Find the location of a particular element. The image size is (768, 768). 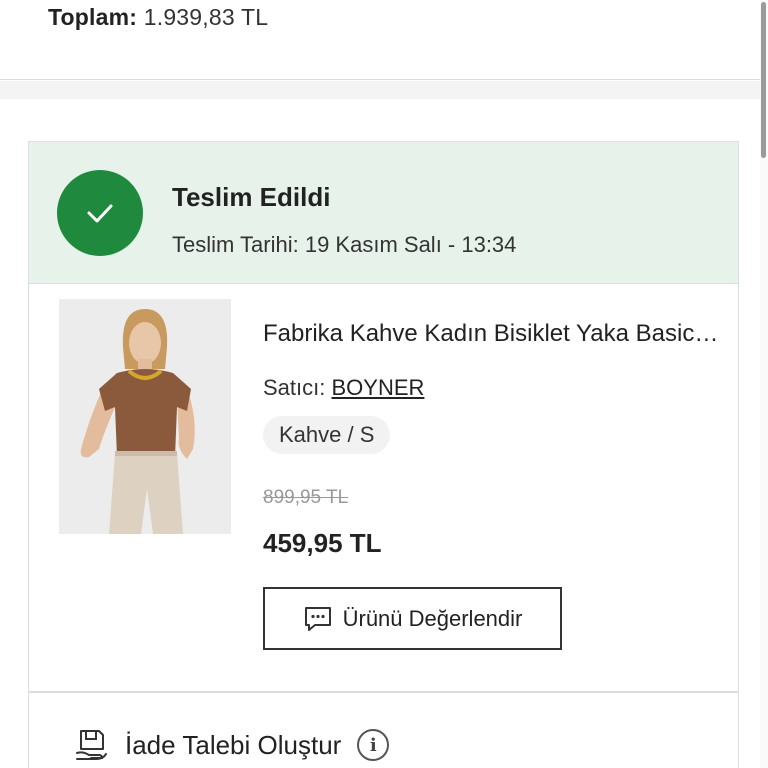

scrollbar-thumb is located at coordinates (763, 80).